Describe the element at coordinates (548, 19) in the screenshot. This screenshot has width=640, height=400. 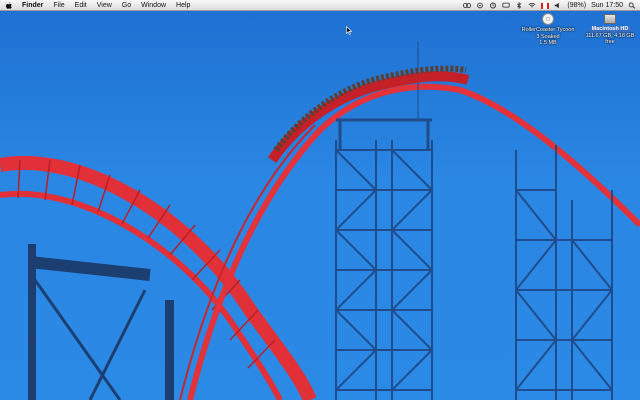
I see `disk-image-icon` at that location.